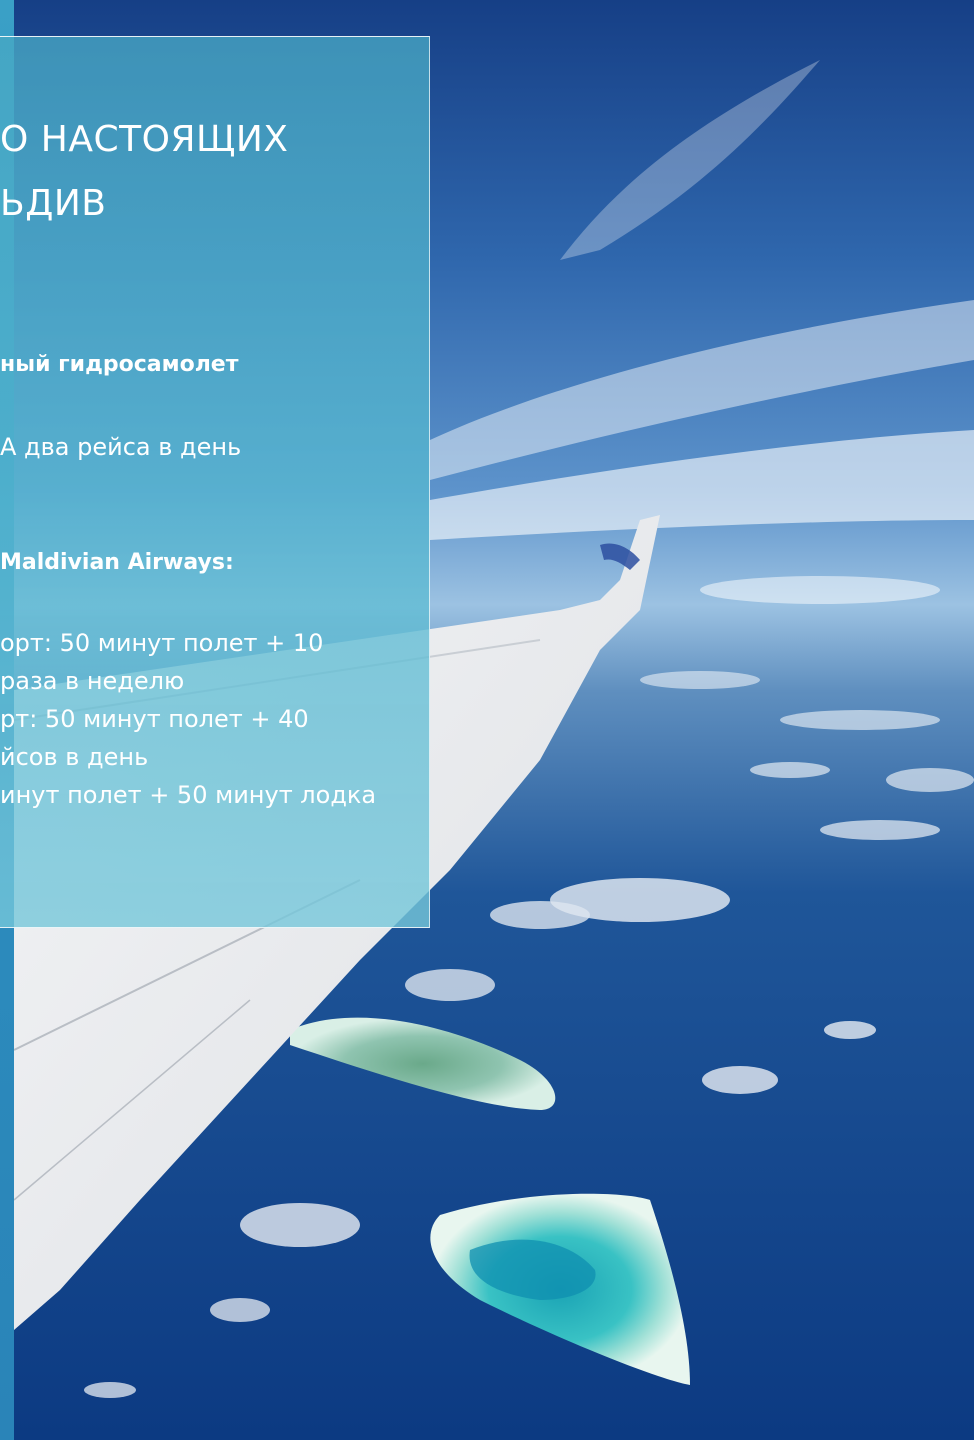 Image resolution: width=974 pixels, height=1440 pixels. I want to click on schedule-line: йсов в день, so click(74, 757).